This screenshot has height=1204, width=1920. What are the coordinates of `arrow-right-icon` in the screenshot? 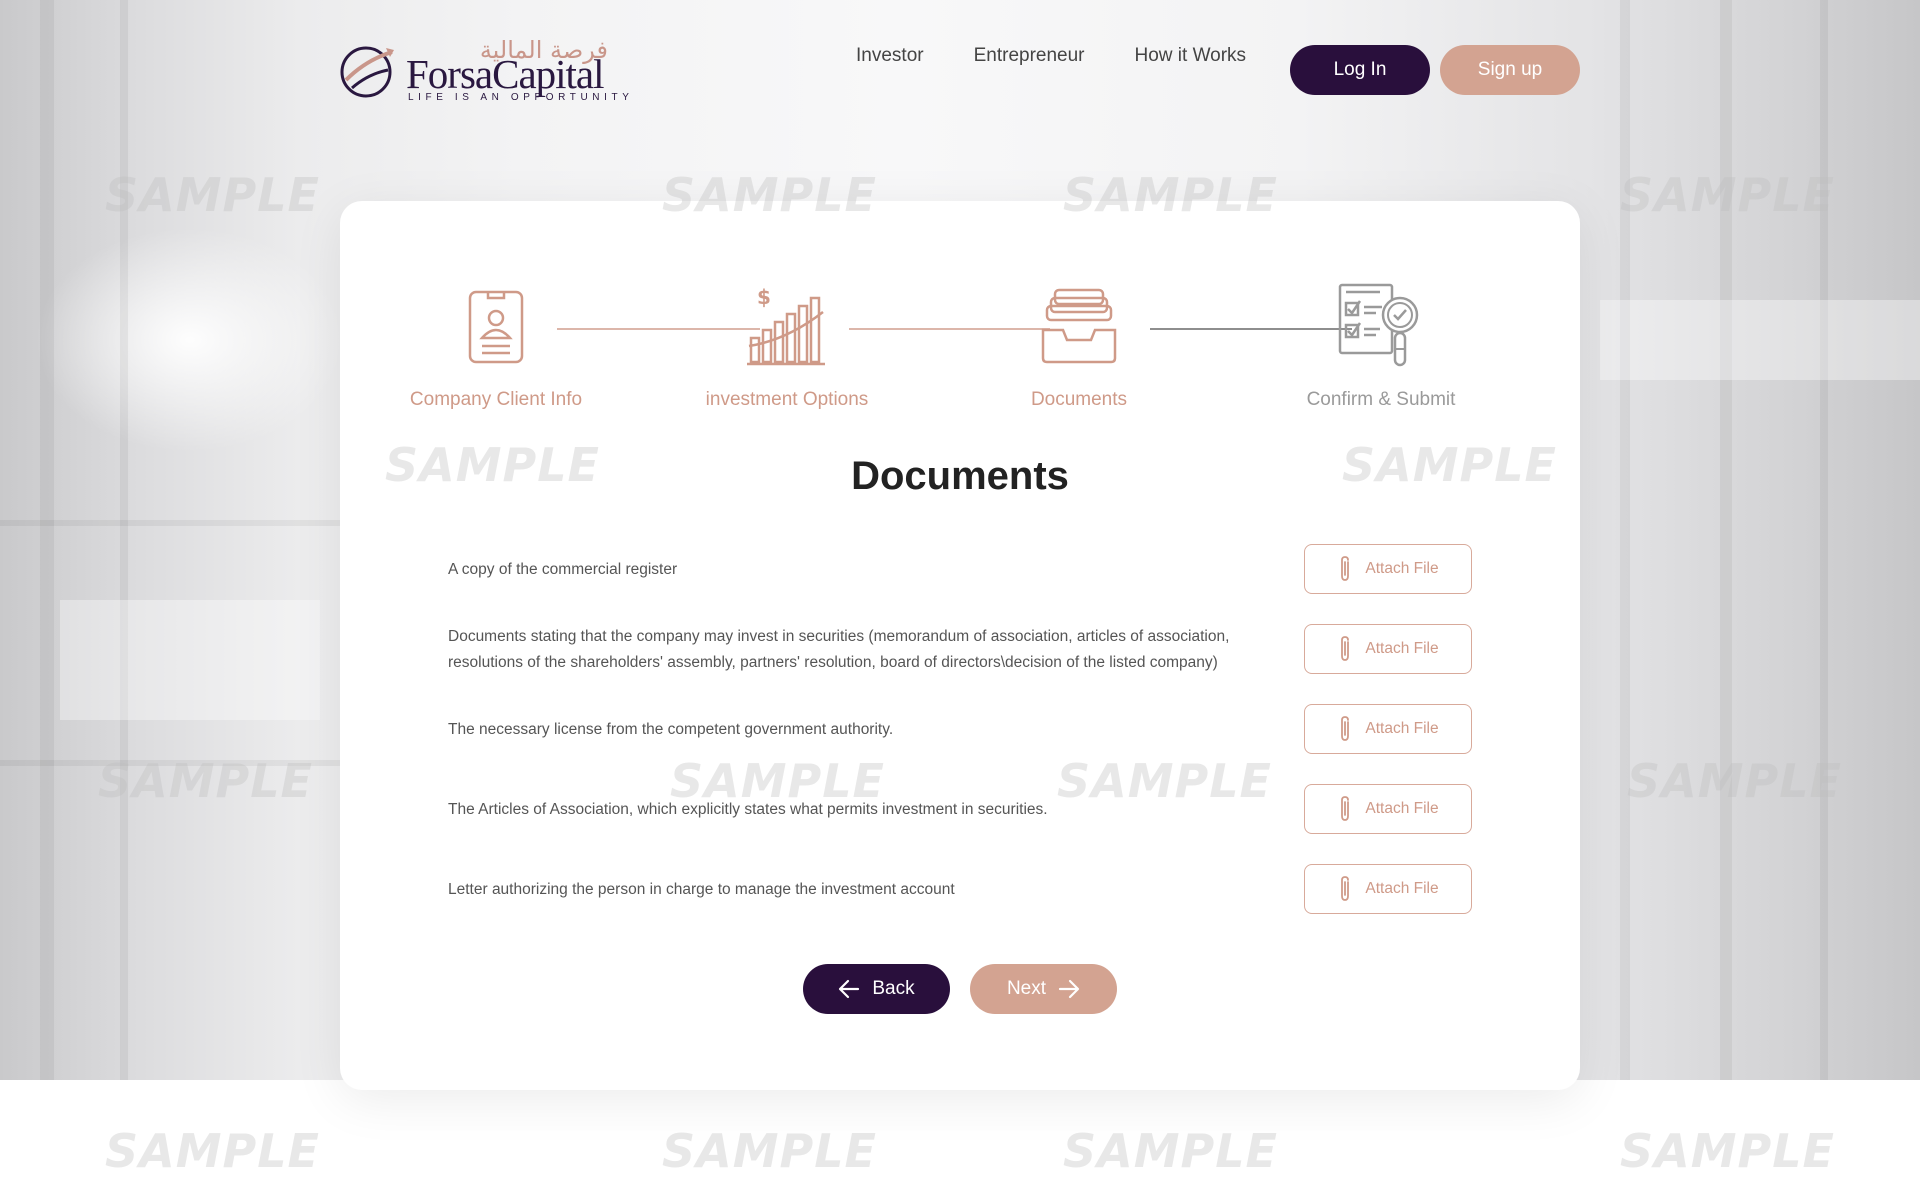 It's located at (1069, 989).